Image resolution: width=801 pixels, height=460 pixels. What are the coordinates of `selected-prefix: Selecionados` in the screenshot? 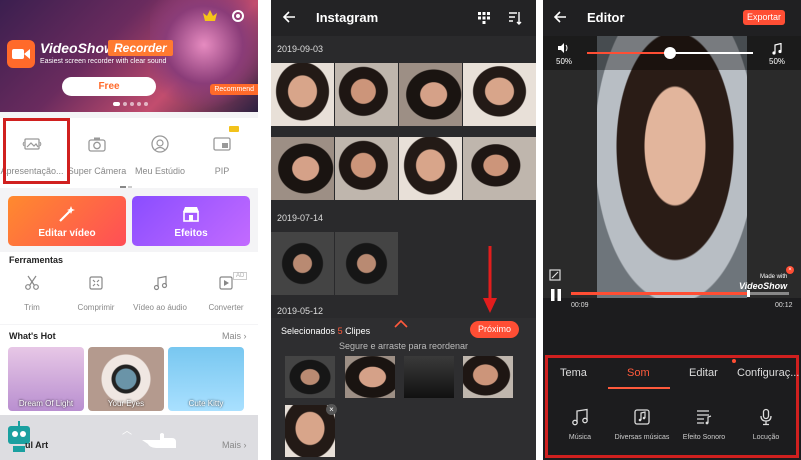 It's located at (308, 331).